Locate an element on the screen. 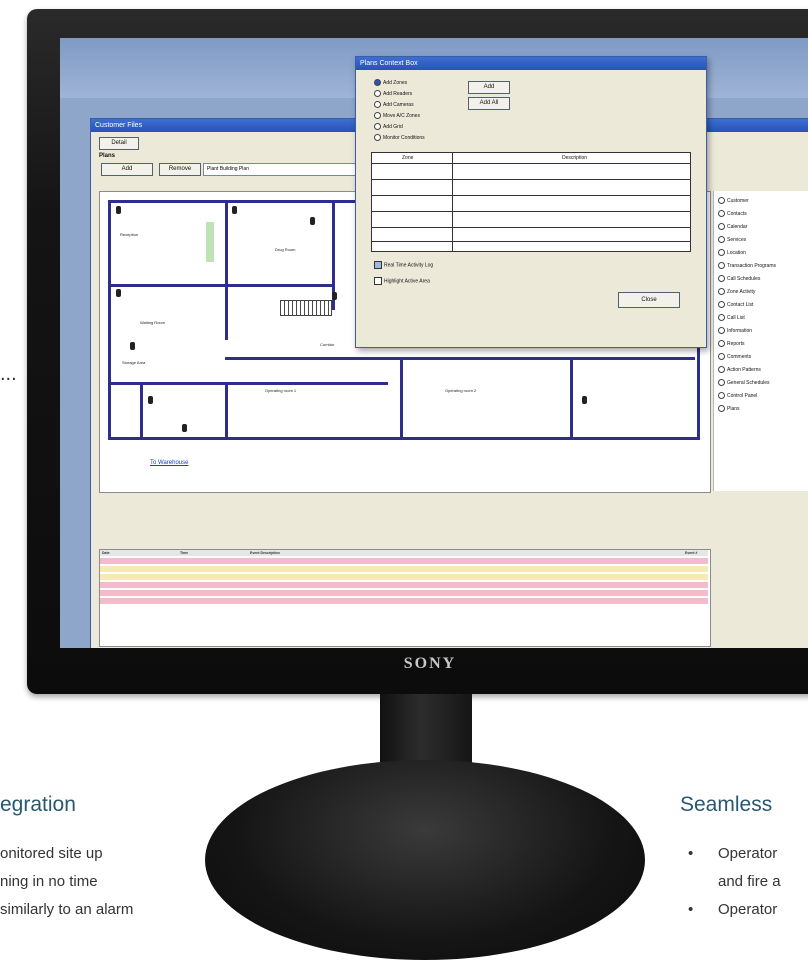  room-label: Operating room 2 is located at coordinates (461, 390).